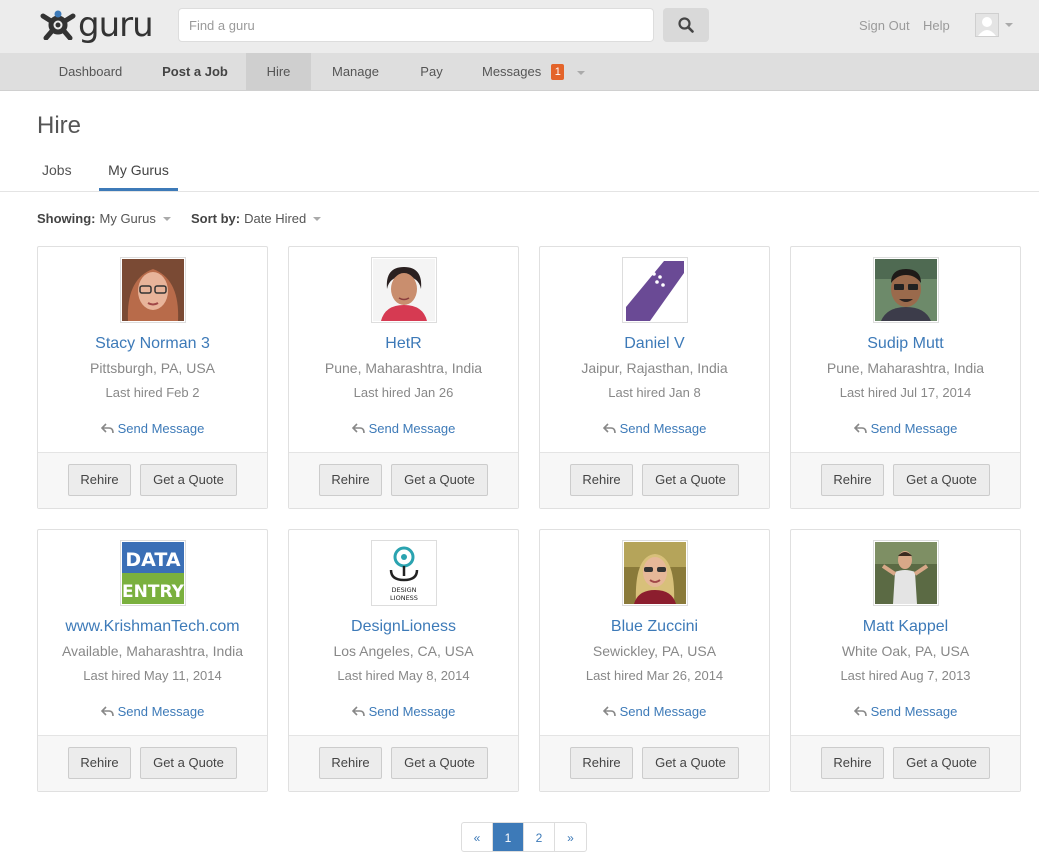 This screenshot has height=852, width=1039. I want to click on guru-location: White Oak, PA, USA, so click(905, 651).